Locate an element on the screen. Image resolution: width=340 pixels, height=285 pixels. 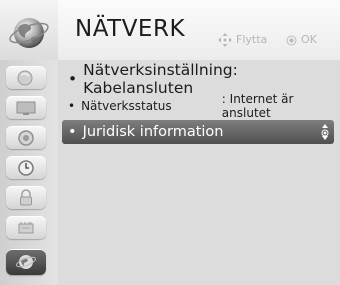
screen-icon is located at coordinates (26, 108).